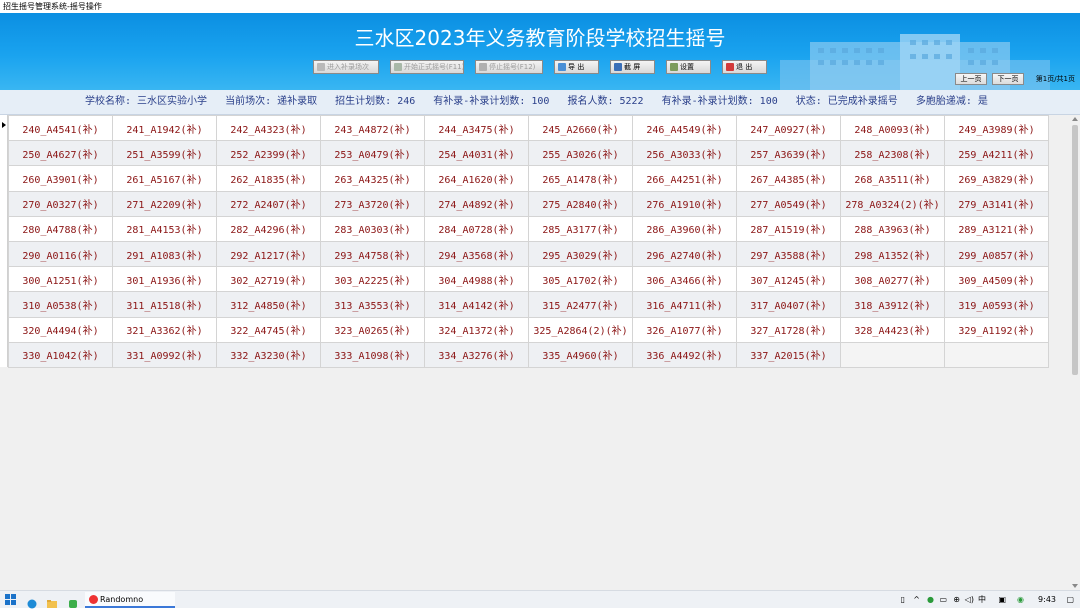  Describe the element at coordinates (60, 279) in the screenshot. I see `result-cell: 300_A1251(补)` at that location.